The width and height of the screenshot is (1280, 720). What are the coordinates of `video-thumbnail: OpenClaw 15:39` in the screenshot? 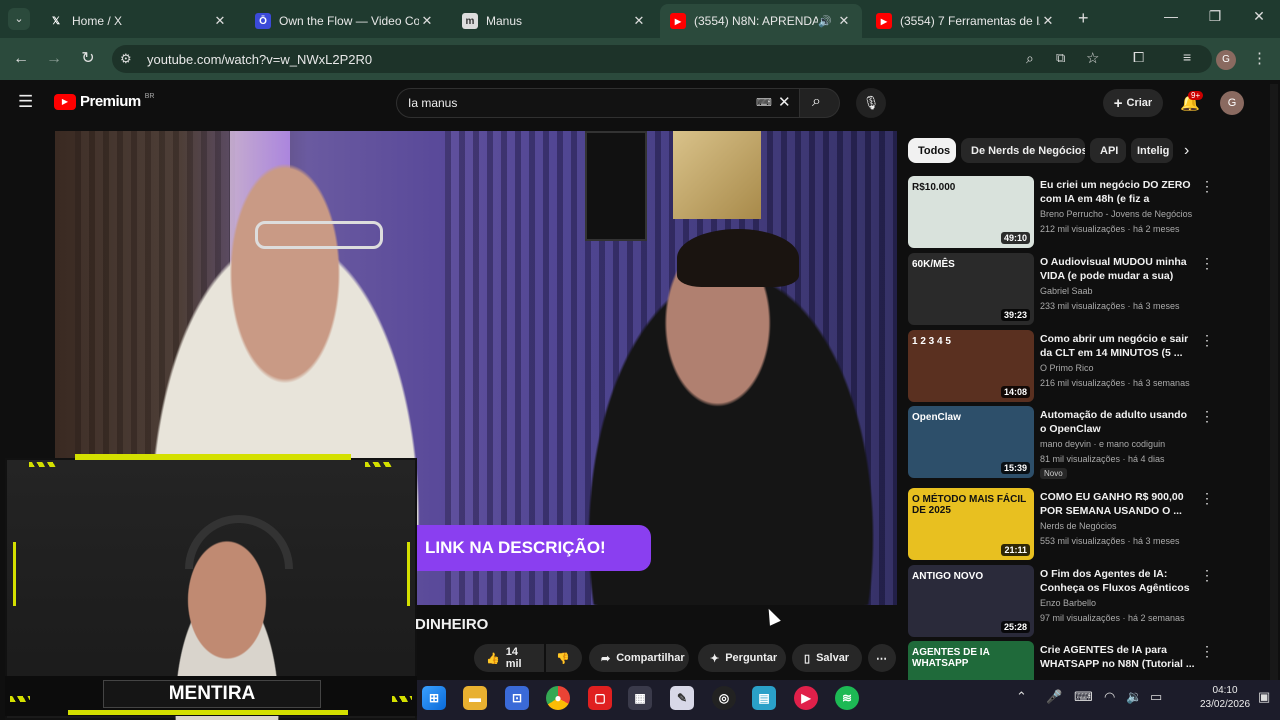 It's located at (971, 442).